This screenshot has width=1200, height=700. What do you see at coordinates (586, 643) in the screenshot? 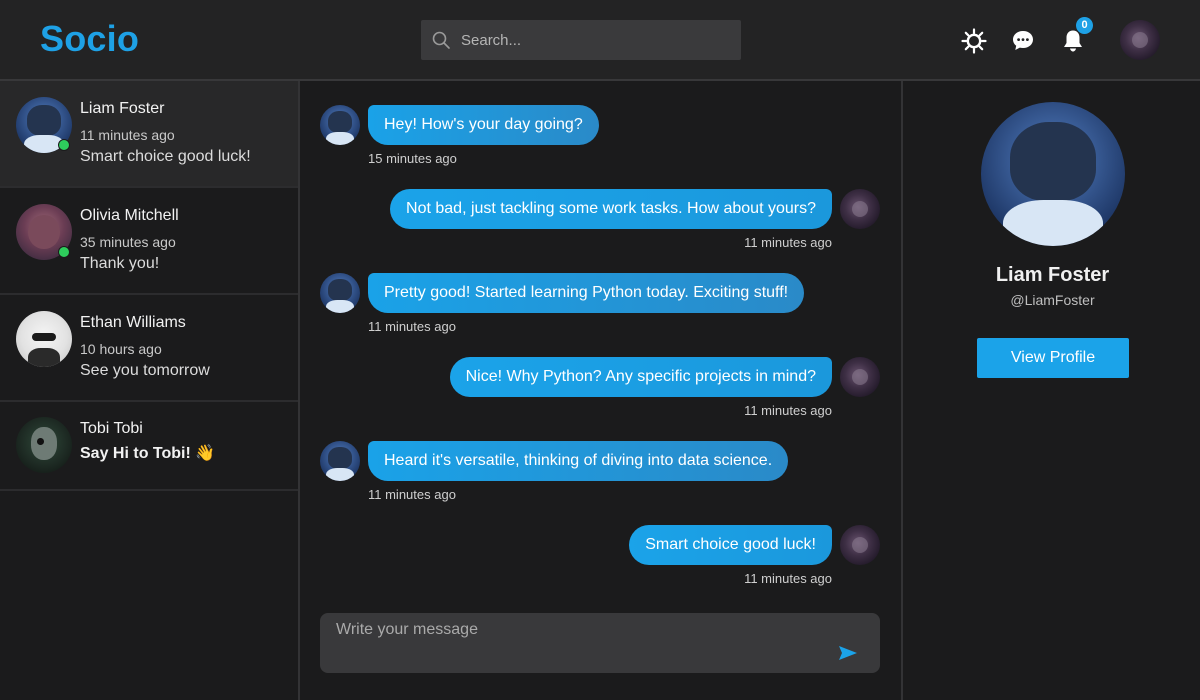
I see `message-input` at bounding box center [586, 643].